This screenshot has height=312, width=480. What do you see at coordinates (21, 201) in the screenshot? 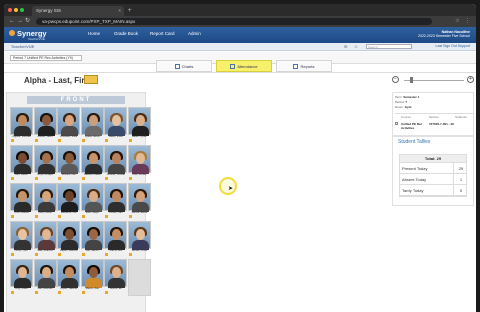
I see `student-seat: Cruz, Daniel` at bounding box center [21, 201].